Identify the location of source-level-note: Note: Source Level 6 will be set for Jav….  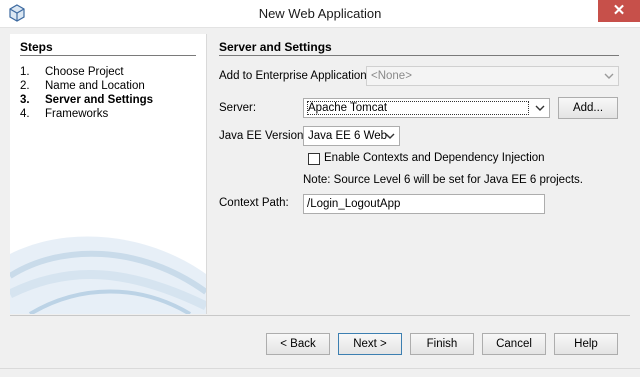
(443, 180).